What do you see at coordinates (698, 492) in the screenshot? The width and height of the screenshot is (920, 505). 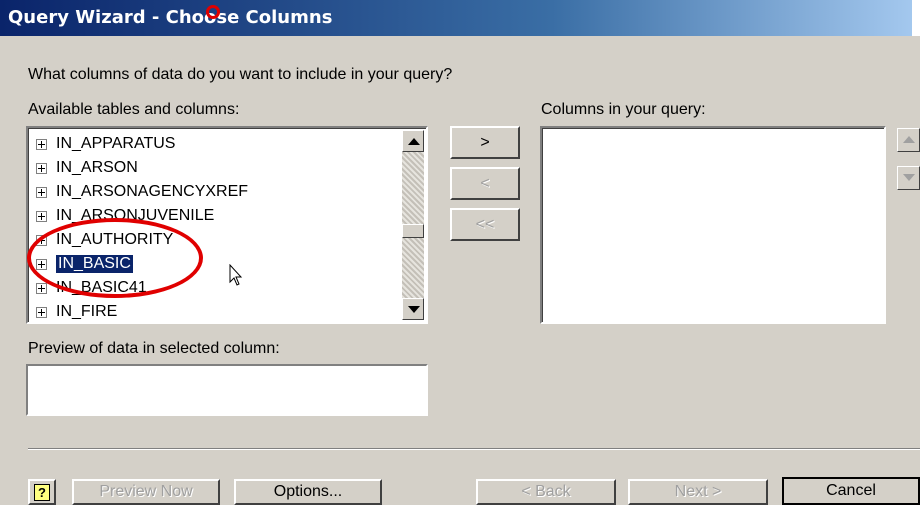 I see `next-button: Next >` at bounding box center [698, 492].